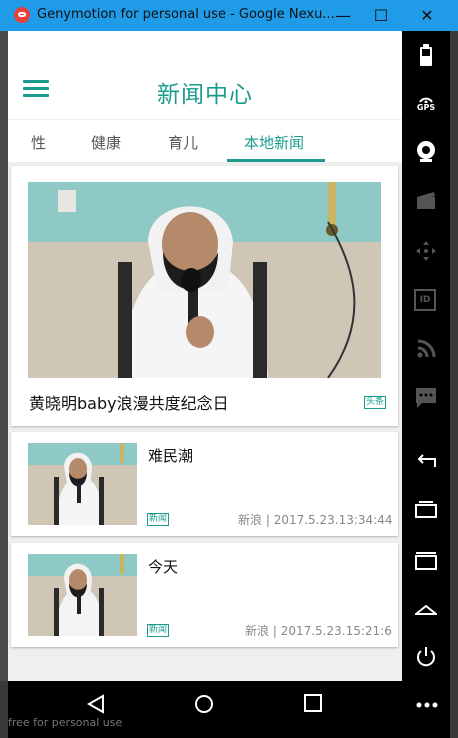 The image size is (458, 738). Describe the element at coordinates (205, 75) in the screenshot. I see `app-toolbar: 新闻中心` at that location.